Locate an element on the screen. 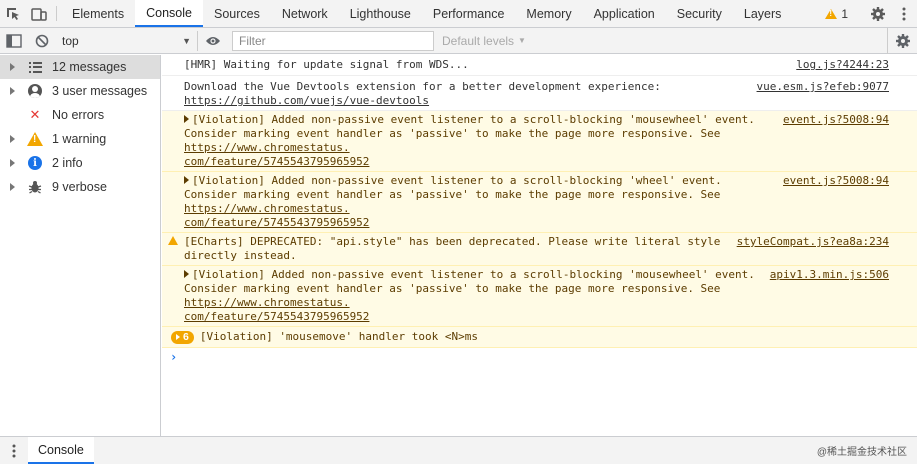 The image size is (917, 464). warning-count: 1 is located at coordinates (844, 13).